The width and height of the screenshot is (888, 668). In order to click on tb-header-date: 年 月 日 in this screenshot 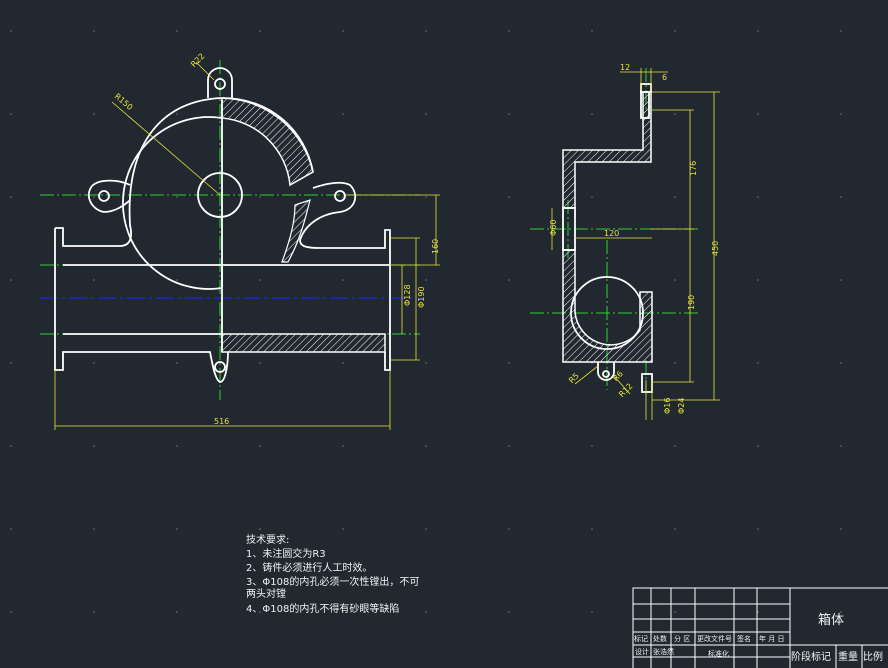, I will do `click(771, 638)`.